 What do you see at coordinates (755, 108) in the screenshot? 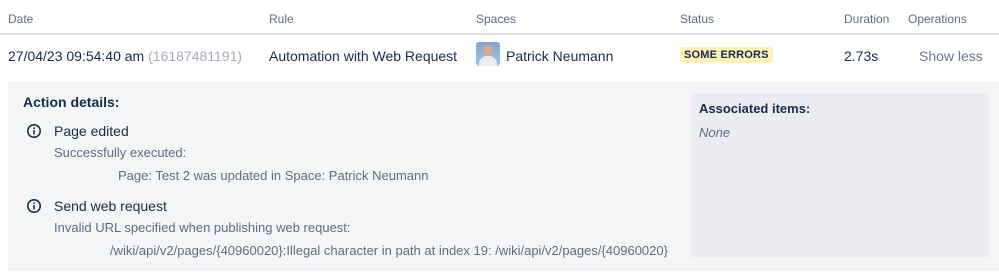
I see `associated-items-title: Associated items:` at bounding box center [755, 108].